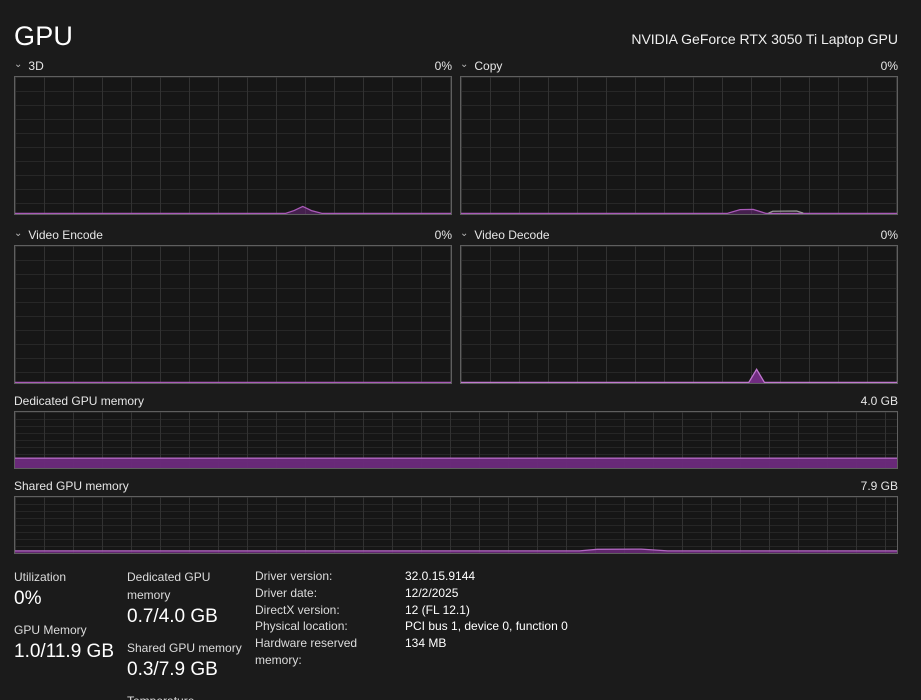 The image size is (921, 700). I want to click on chart-percent-3d: 0%, so click(443, 66).